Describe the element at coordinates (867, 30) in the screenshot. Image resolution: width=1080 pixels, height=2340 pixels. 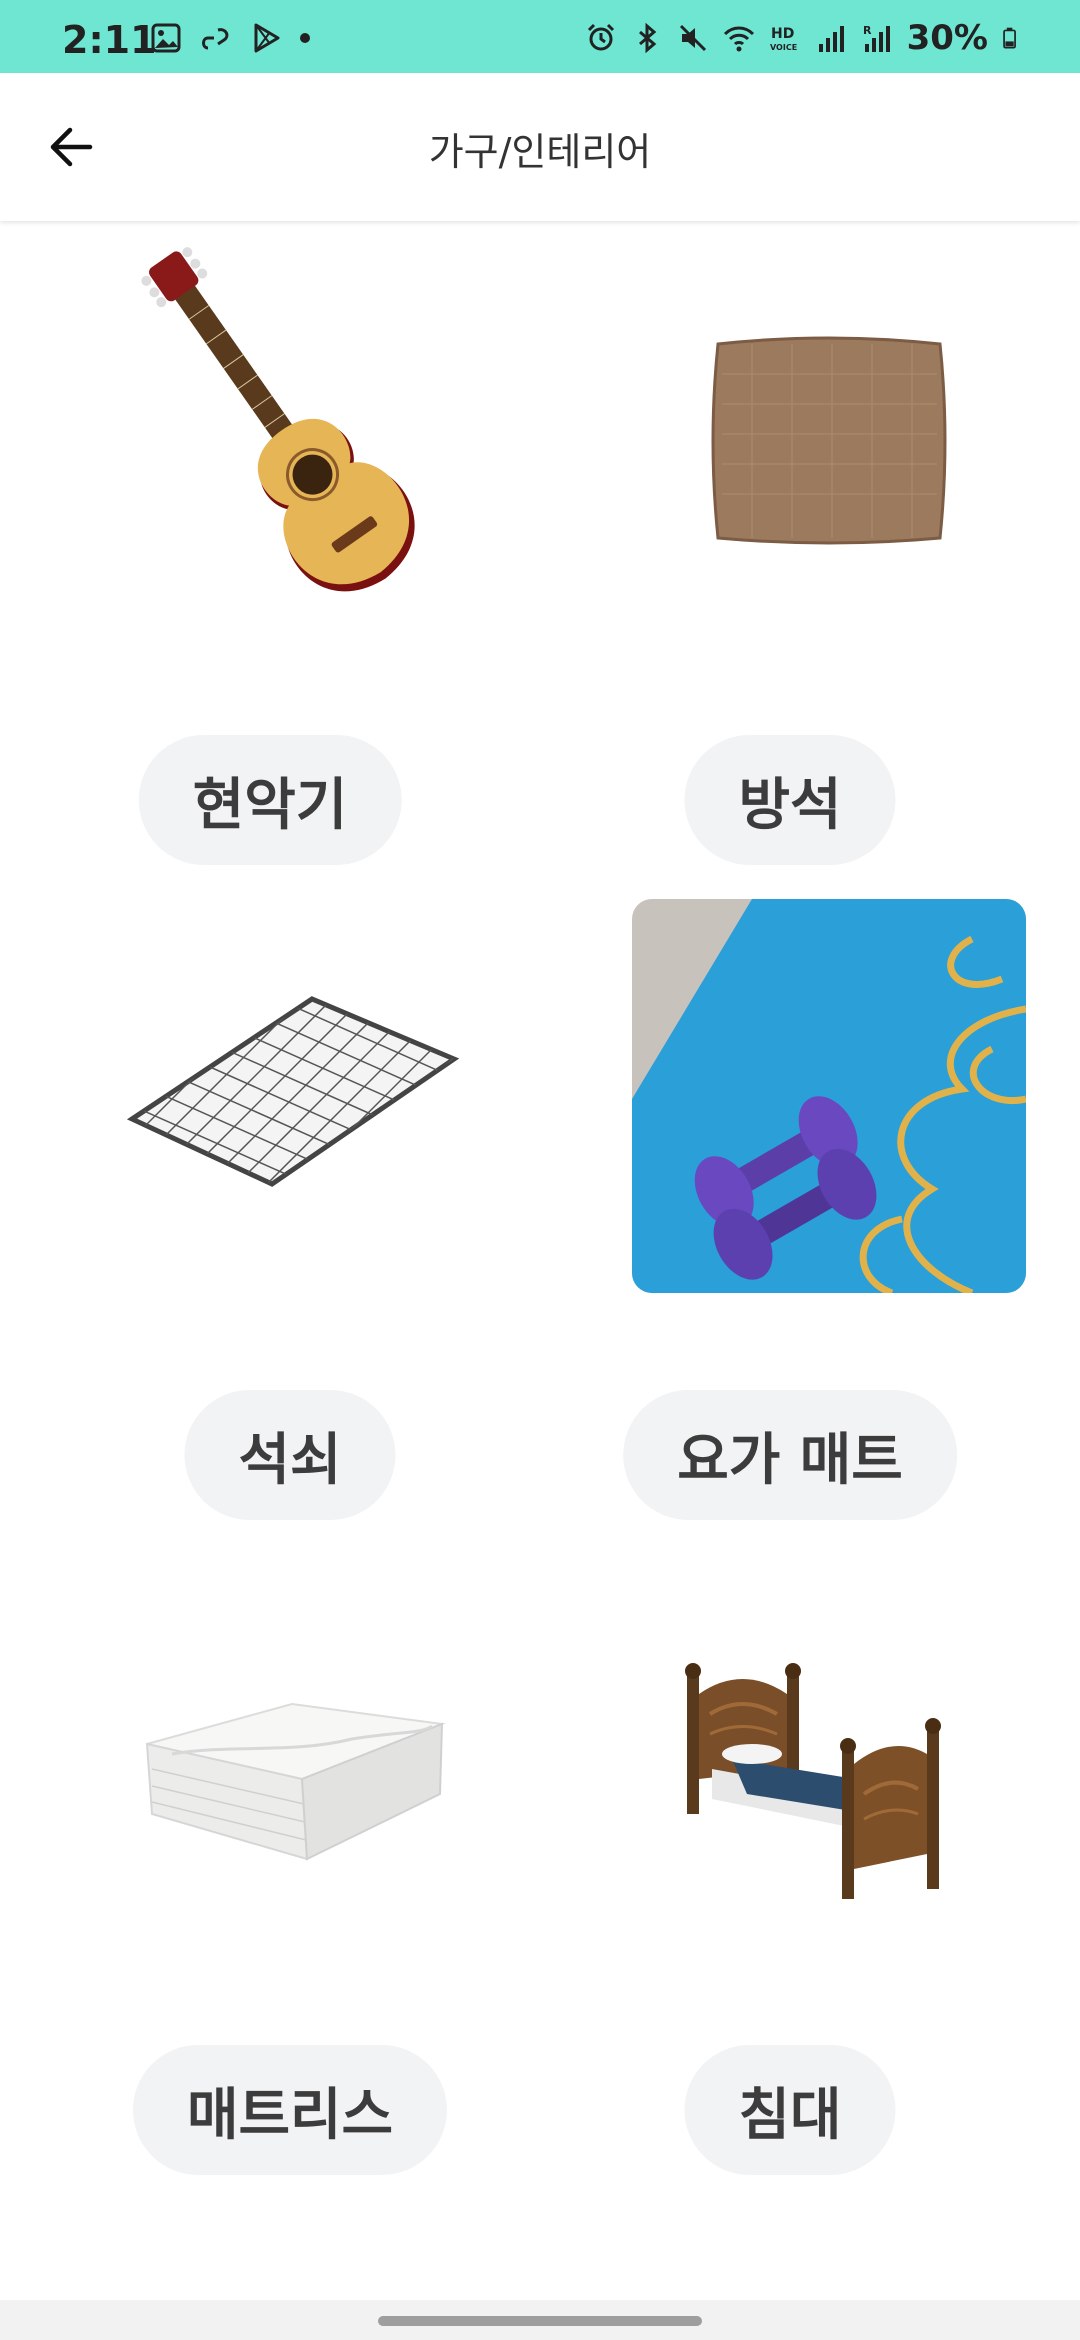
I see `svg-text: R` at that location.